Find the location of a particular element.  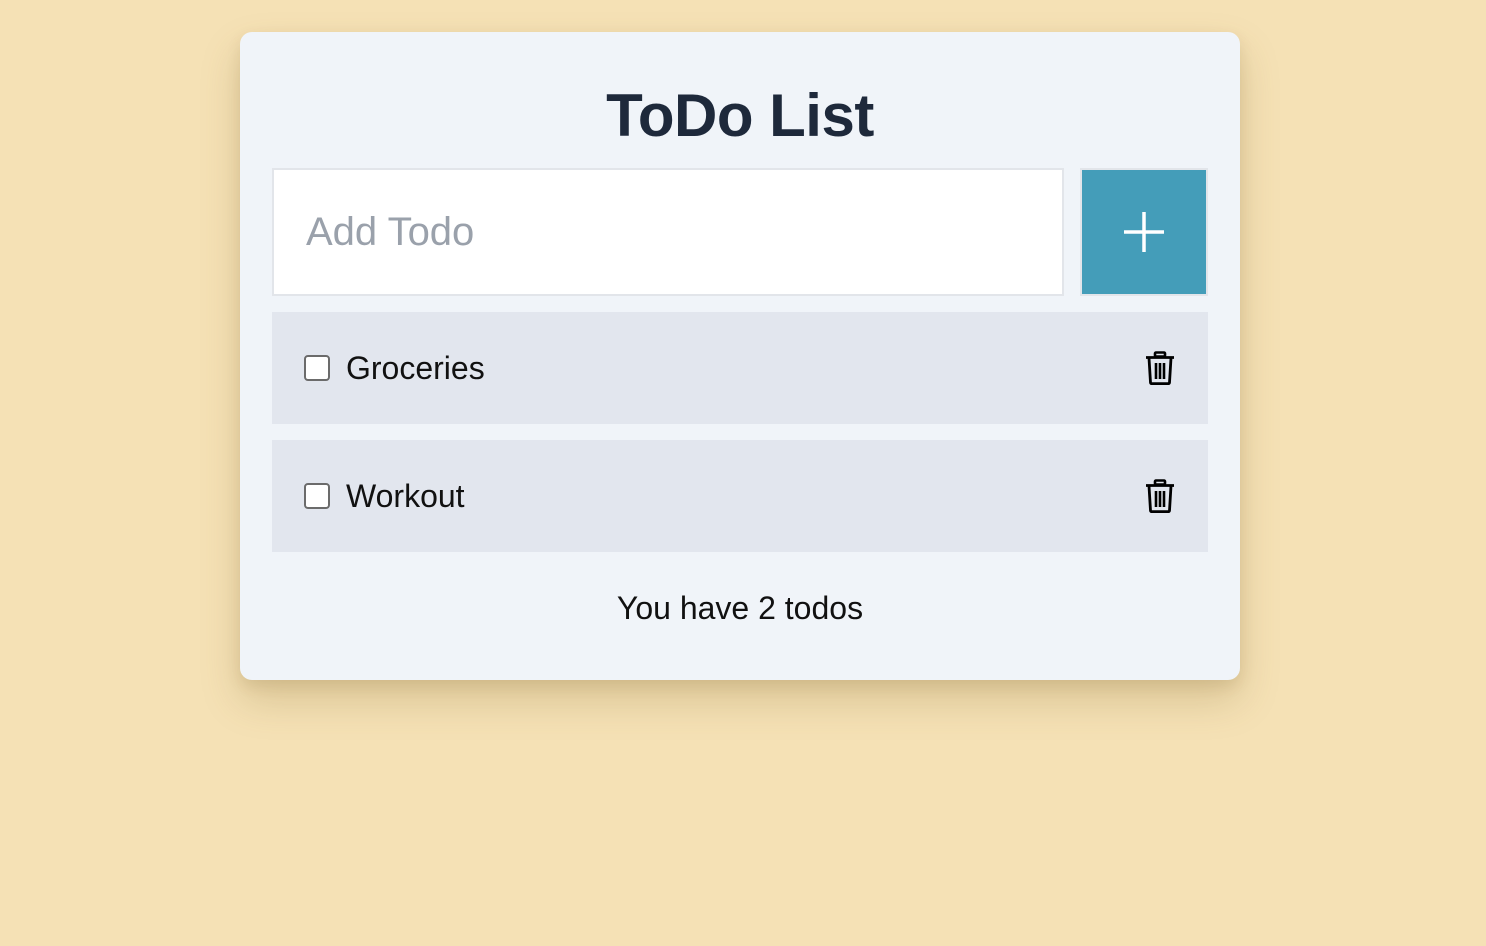

todo-label: Workout is located at coordinates (405, 496).